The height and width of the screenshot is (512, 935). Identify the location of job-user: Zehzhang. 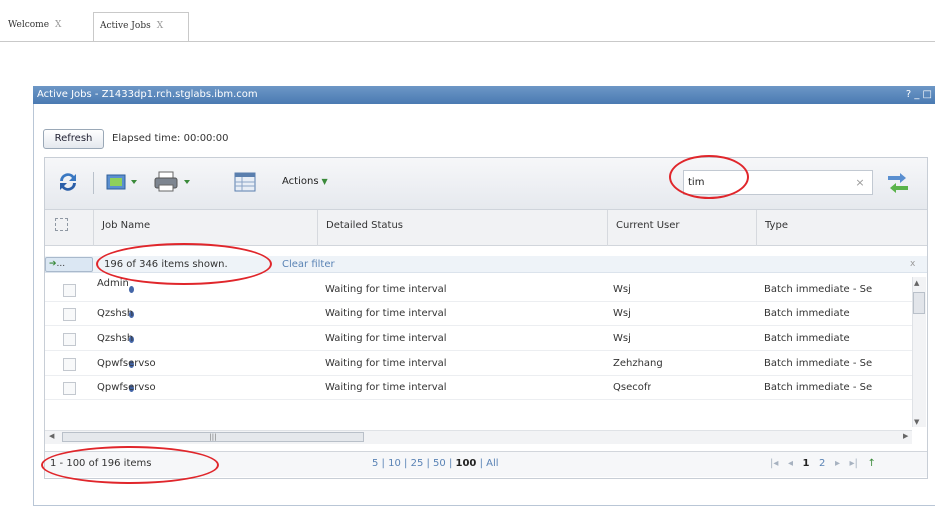
(638, 363).